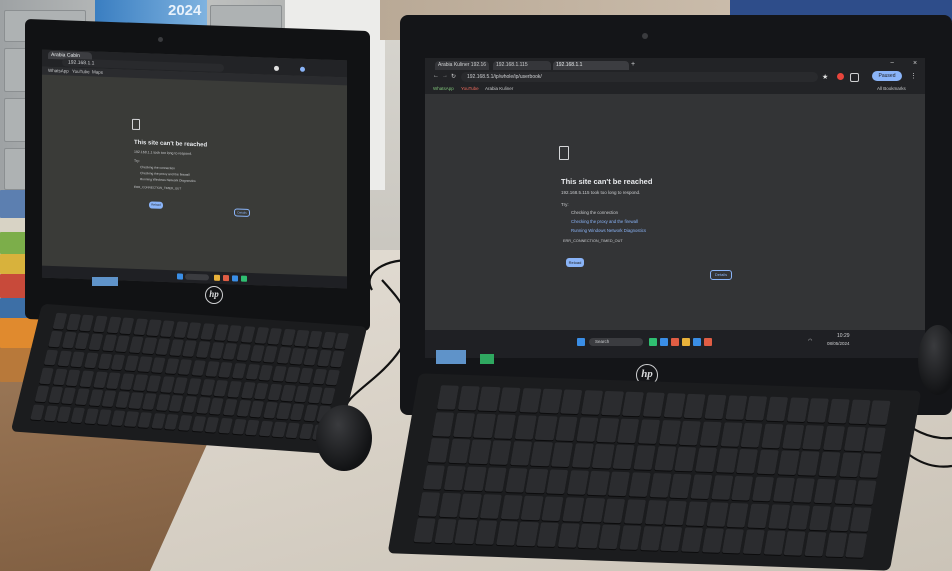 This screenshot has width=952, height=571. What do you see at coordinates (891, 88) in the screenshot?
I see `all-bookmarks-link: All Bookmarks` at bounding box center [891, 88].